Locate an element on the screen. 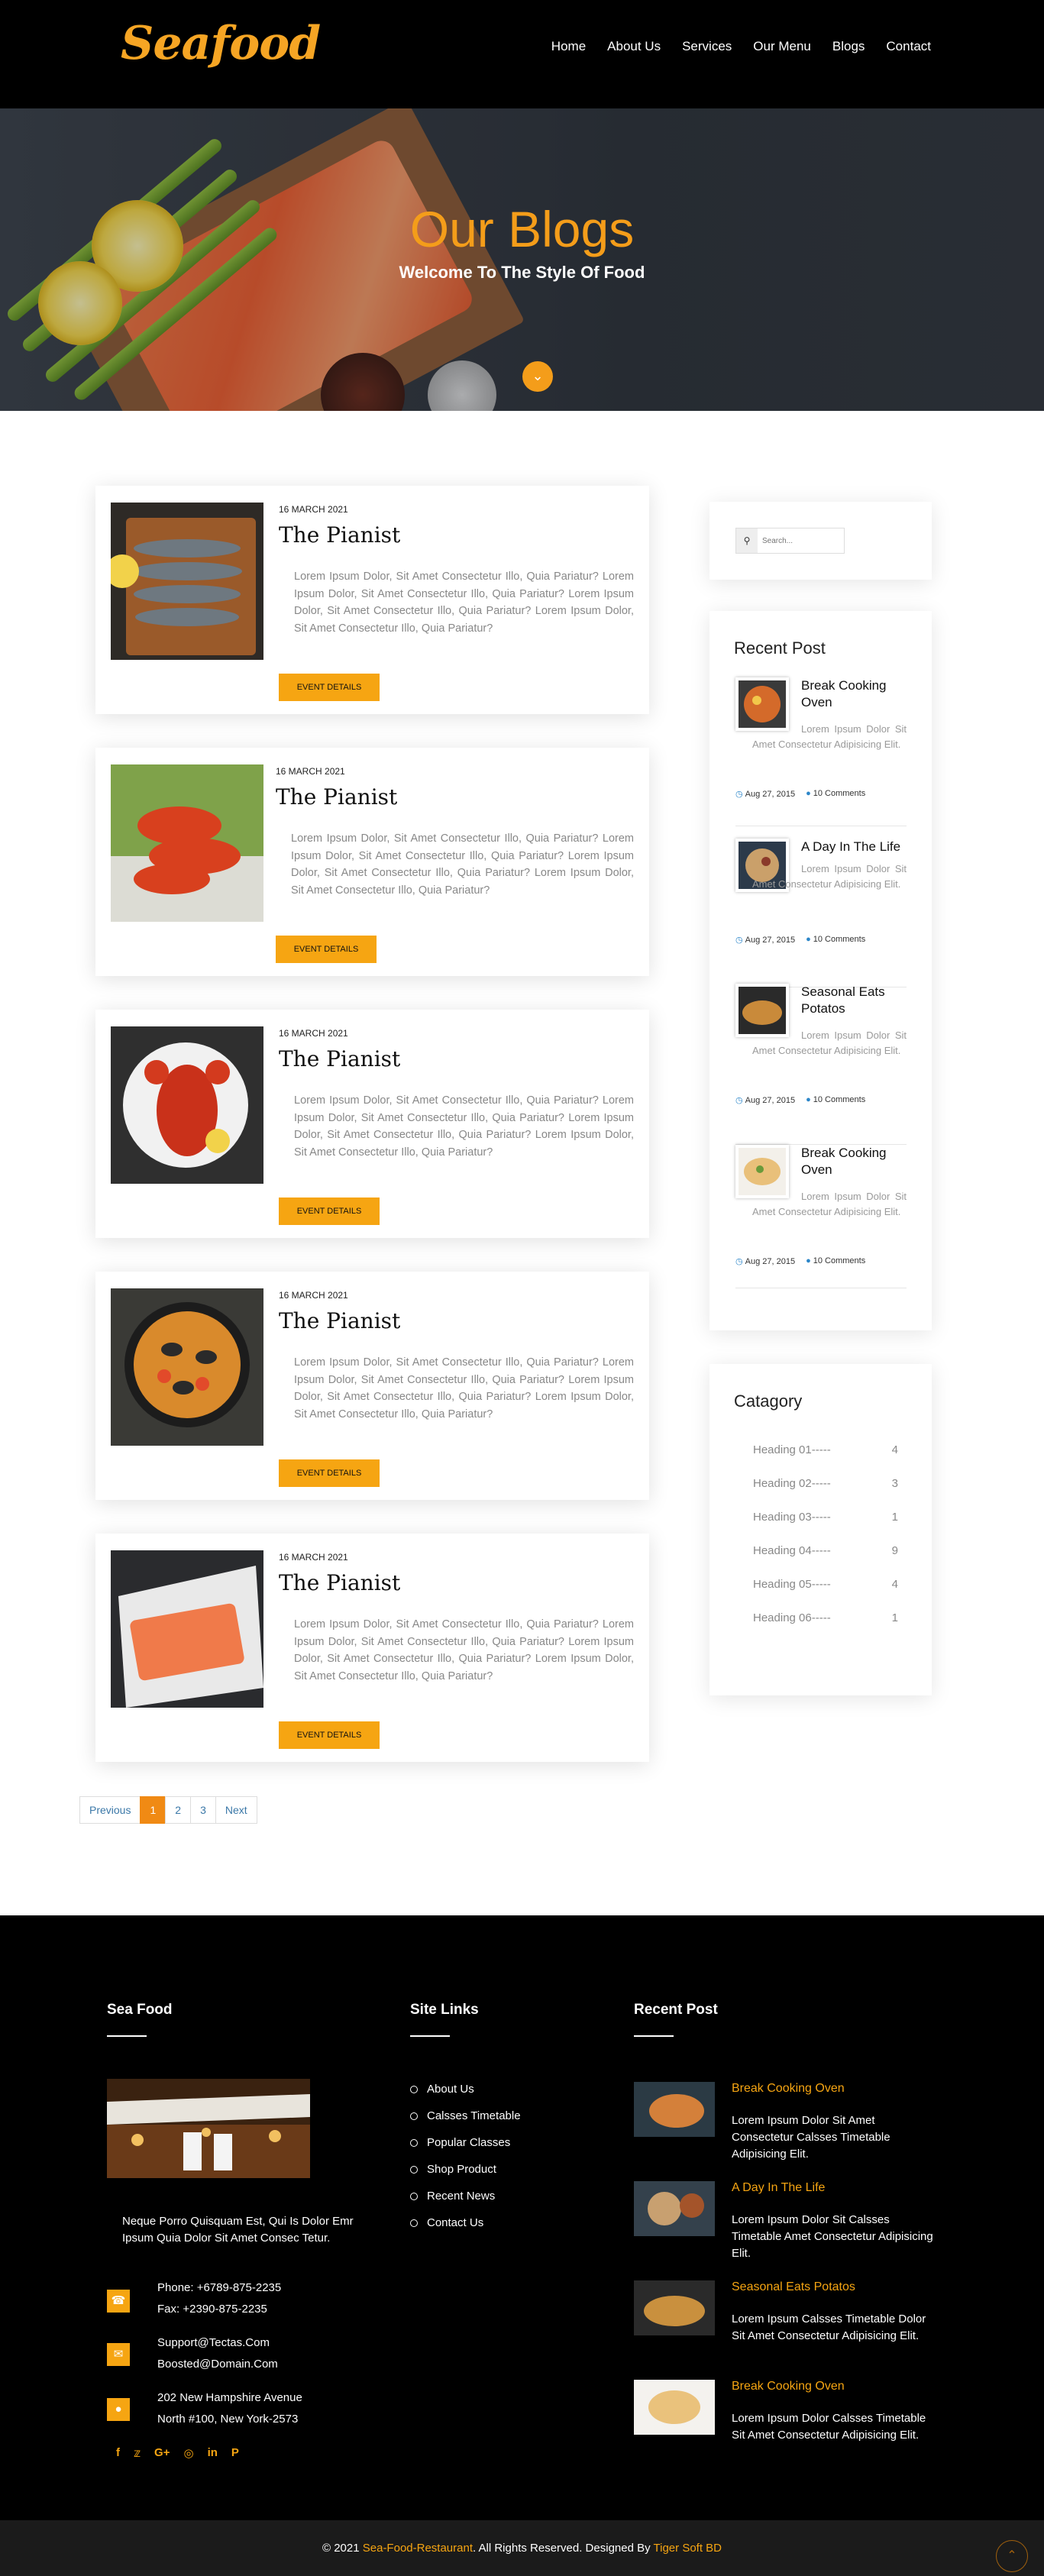 This screenshot has width=1044, height=2576. category-name: Heading 01----- is located at coordinates (792, 1449).